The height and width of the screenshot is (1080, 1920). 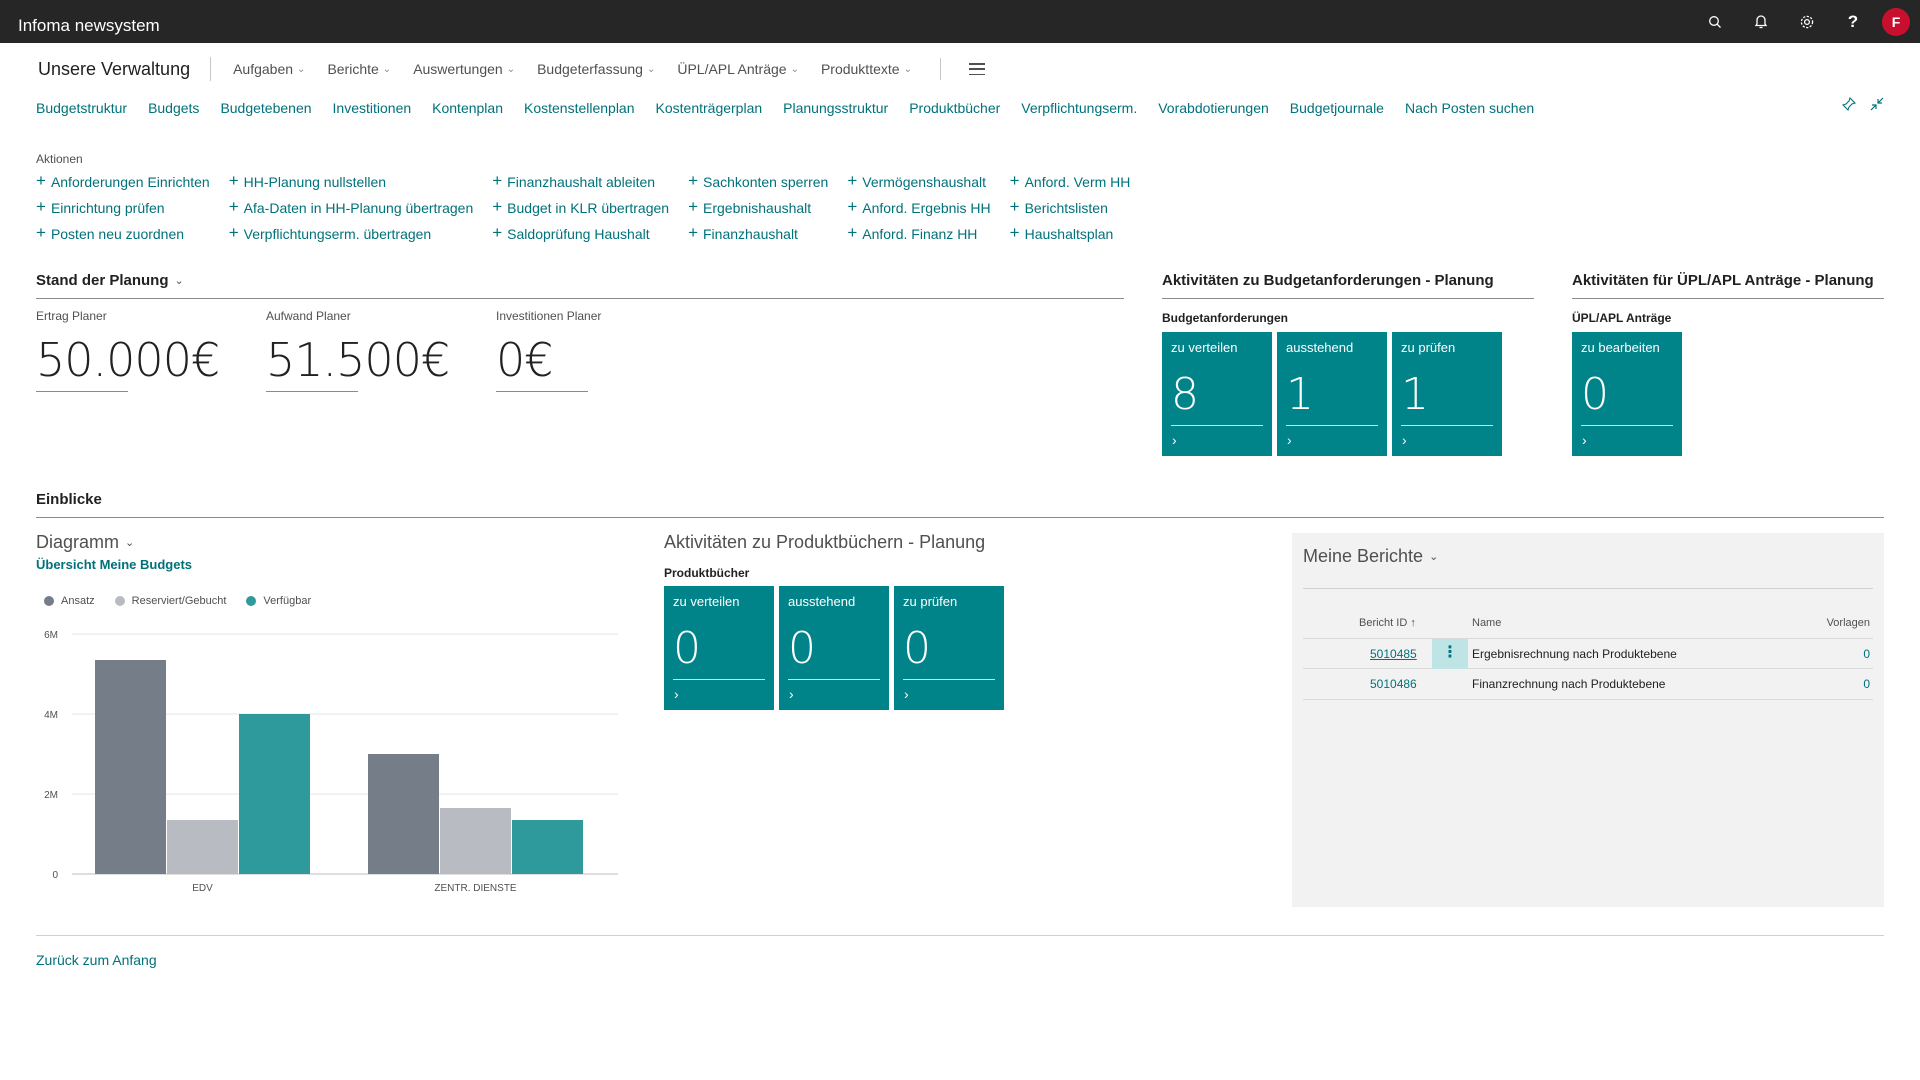 I want to click on chevron-right-icon: ›, so click(x=1174, y=440).